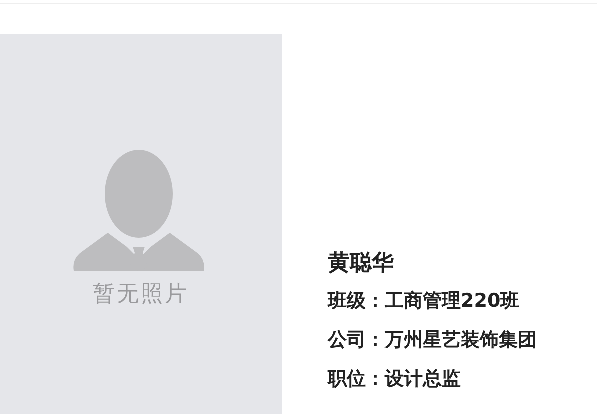 The height and width of the screenshot is (414, 597). What do you see at coordinates (432, 340) in the screenshot?
I see `profile-field: 公司：万州星艺装饰集团` at bounding box center [432, 340].